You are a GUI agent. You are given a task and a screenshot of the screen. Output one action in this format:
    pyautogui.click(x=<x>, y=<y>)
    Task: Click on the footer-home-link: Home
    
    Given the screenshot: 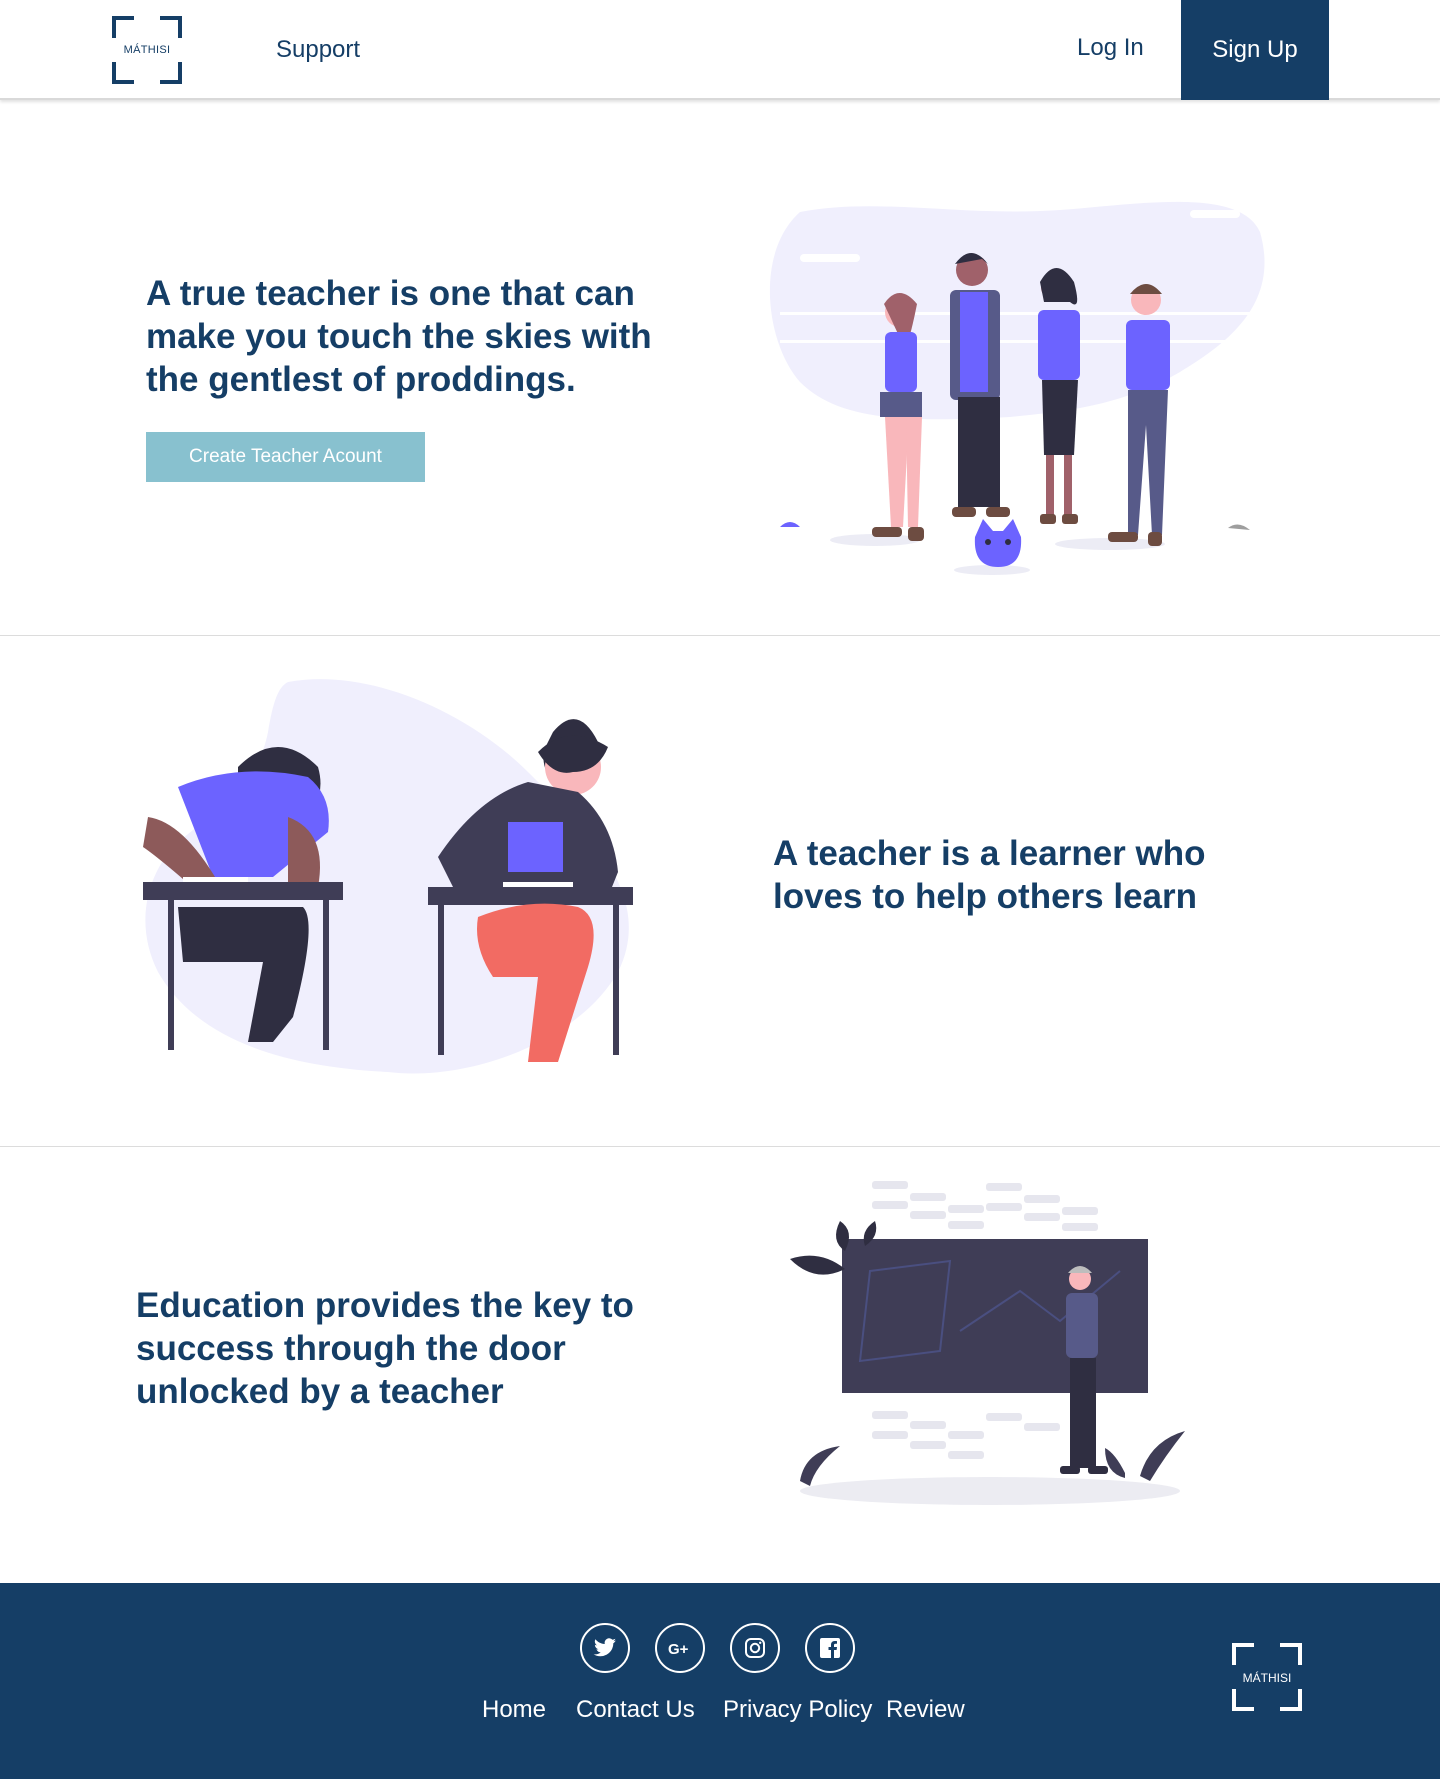 What is the action you would take?
    pyautogui.click(x=514, y=1710)
    